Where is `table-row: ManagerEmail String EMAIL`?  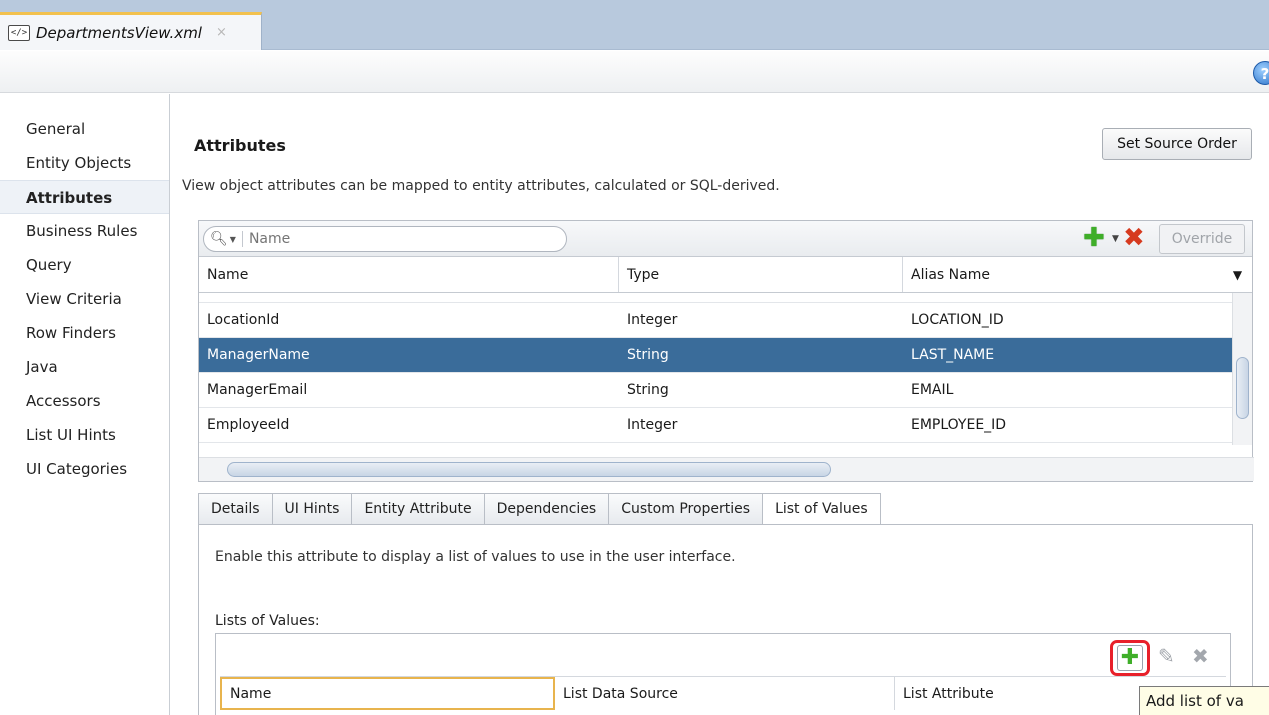
table-row: ManagerEmail String EMAIL is located at coordinates (725, 390).